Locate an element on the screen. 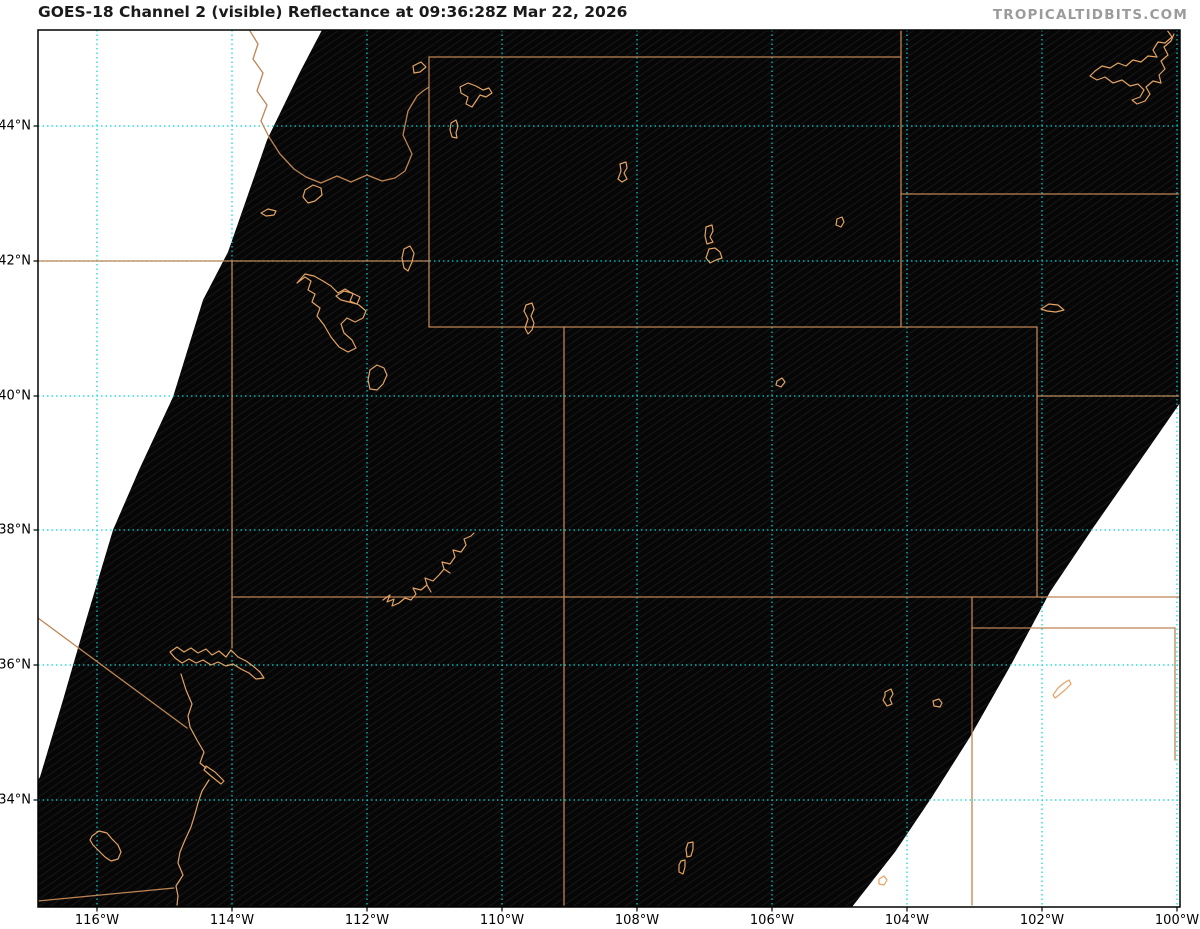 The height and width of the screenshot is (929, 1200). latitude-label-36°N: 36°N is located at coordinates (15, 665).